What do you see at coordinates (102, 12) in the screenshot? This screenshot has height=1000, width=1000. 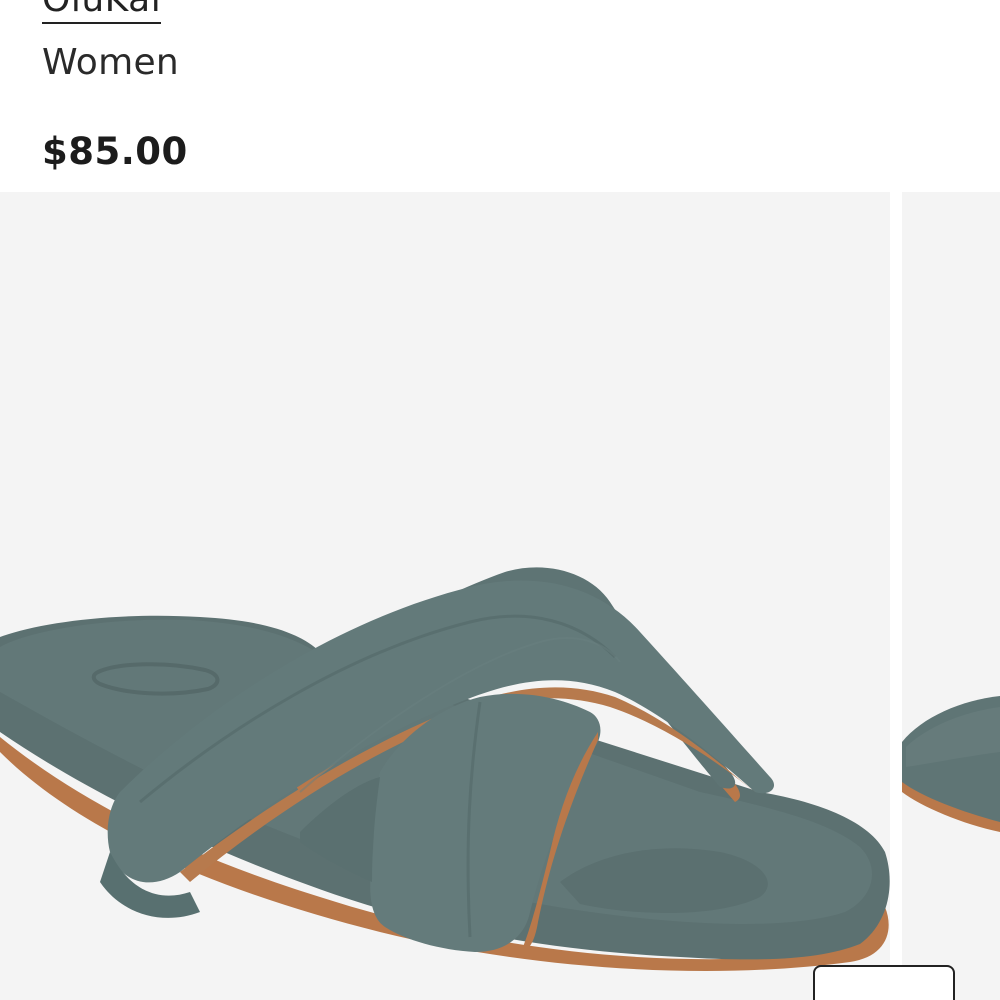 I see `brand-link: OluKai` at bounding box center [102, 12].